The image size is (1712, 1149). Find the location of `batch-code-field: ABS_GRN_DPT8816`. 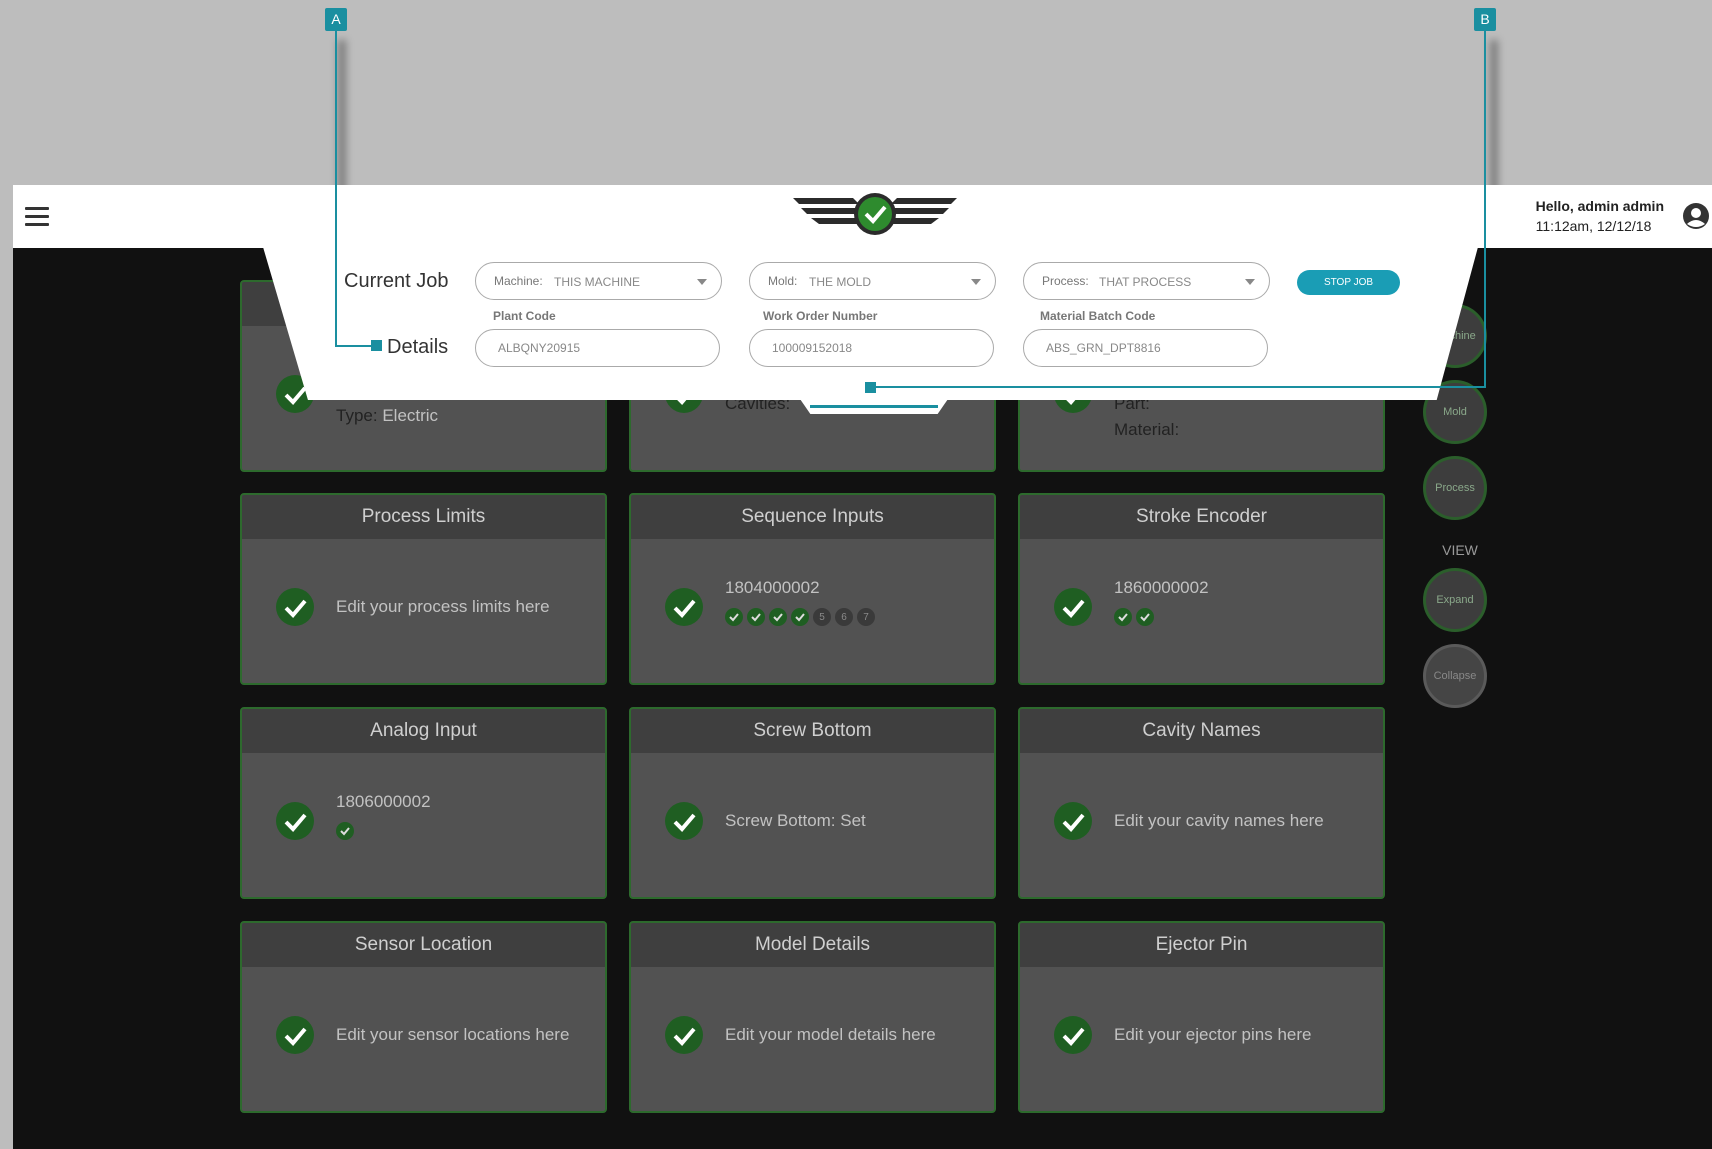

batch-code-field: ABS_GRN_DPT8816 is located at coordinates (1145, 348).